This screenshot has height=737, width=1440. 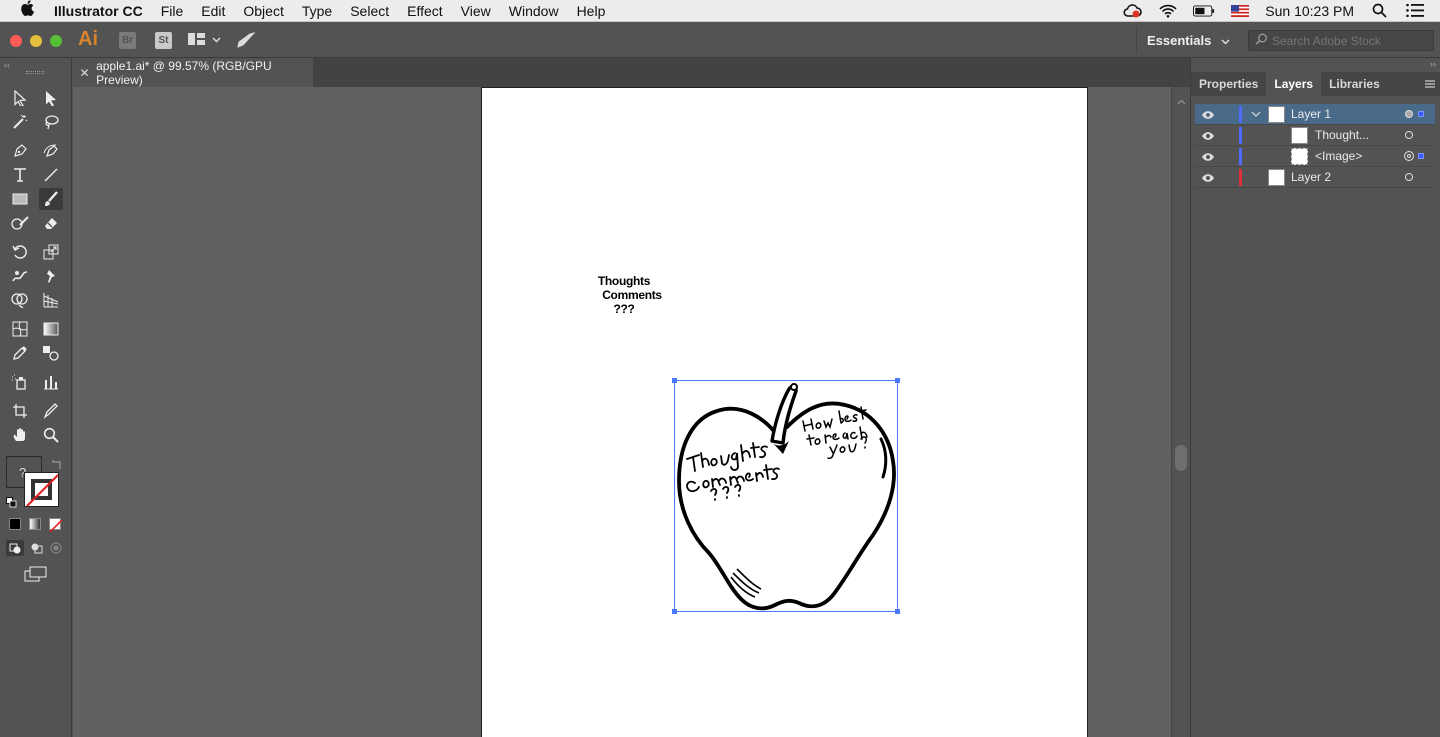 I want to click on document-tab: ✕ apple1.ai* @ 99.57% (RGB/GPU Preview), so click(x=193, y=72).